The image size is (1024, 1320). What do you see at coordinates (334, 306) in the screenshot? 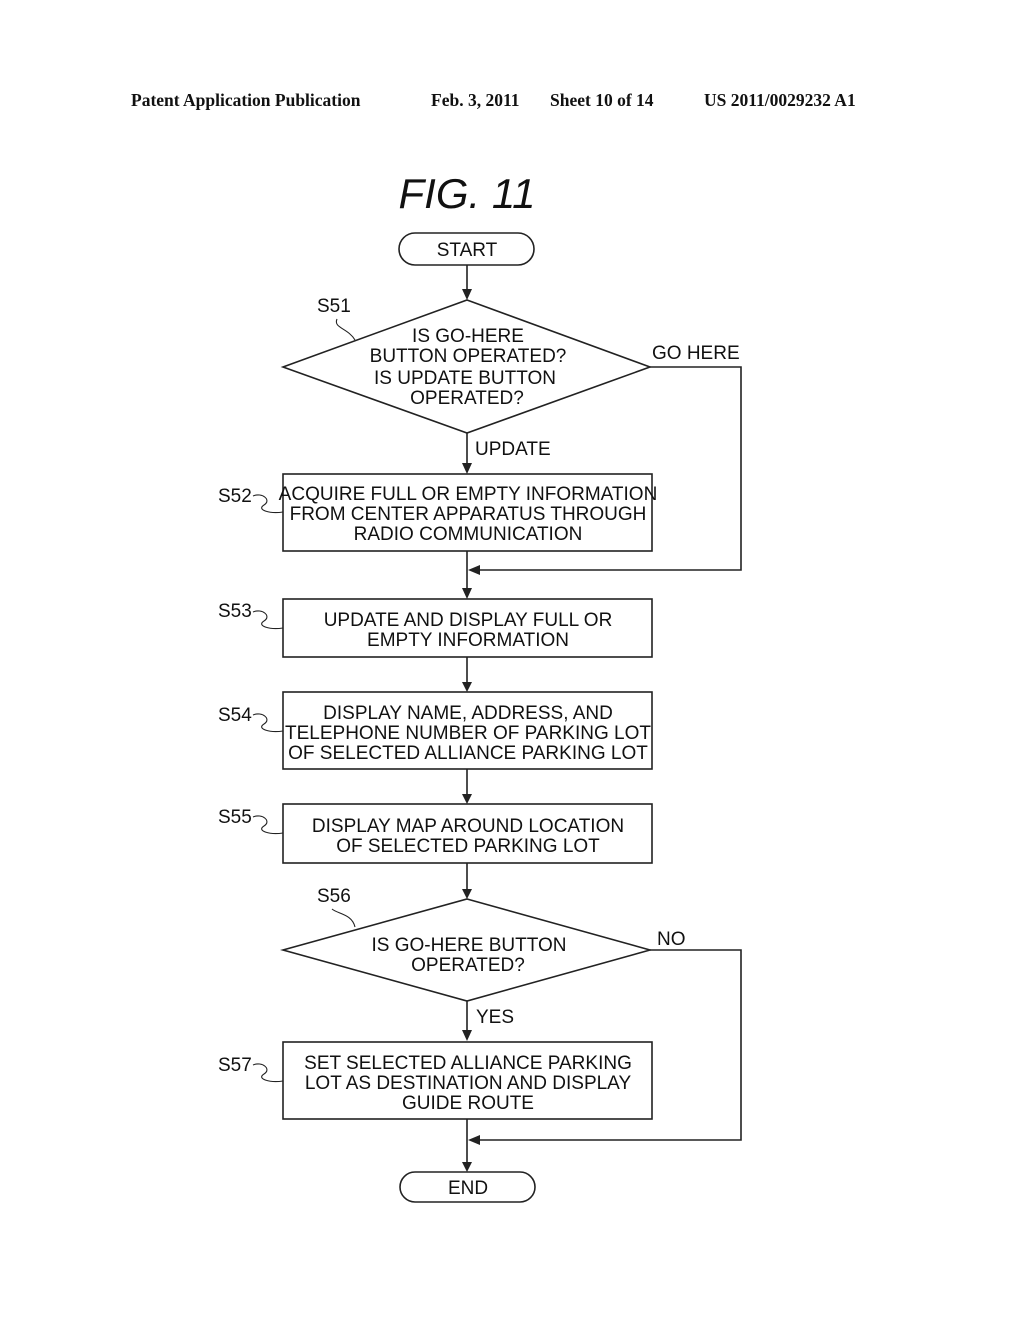
I see `step-label-s51: S51` at bounding box center [334, 306].